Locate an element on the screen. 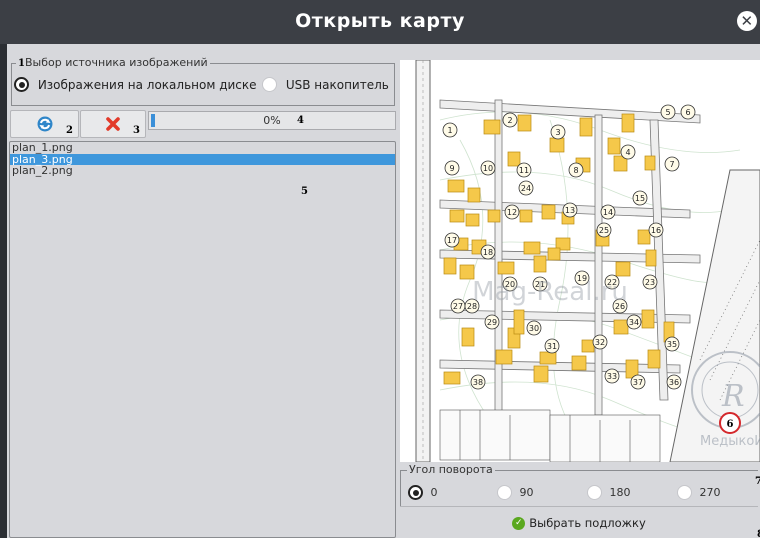 The image size is (760, 538). radio-local-disk-label: Изображения на локальном диске is located at coordinates (147, 84).